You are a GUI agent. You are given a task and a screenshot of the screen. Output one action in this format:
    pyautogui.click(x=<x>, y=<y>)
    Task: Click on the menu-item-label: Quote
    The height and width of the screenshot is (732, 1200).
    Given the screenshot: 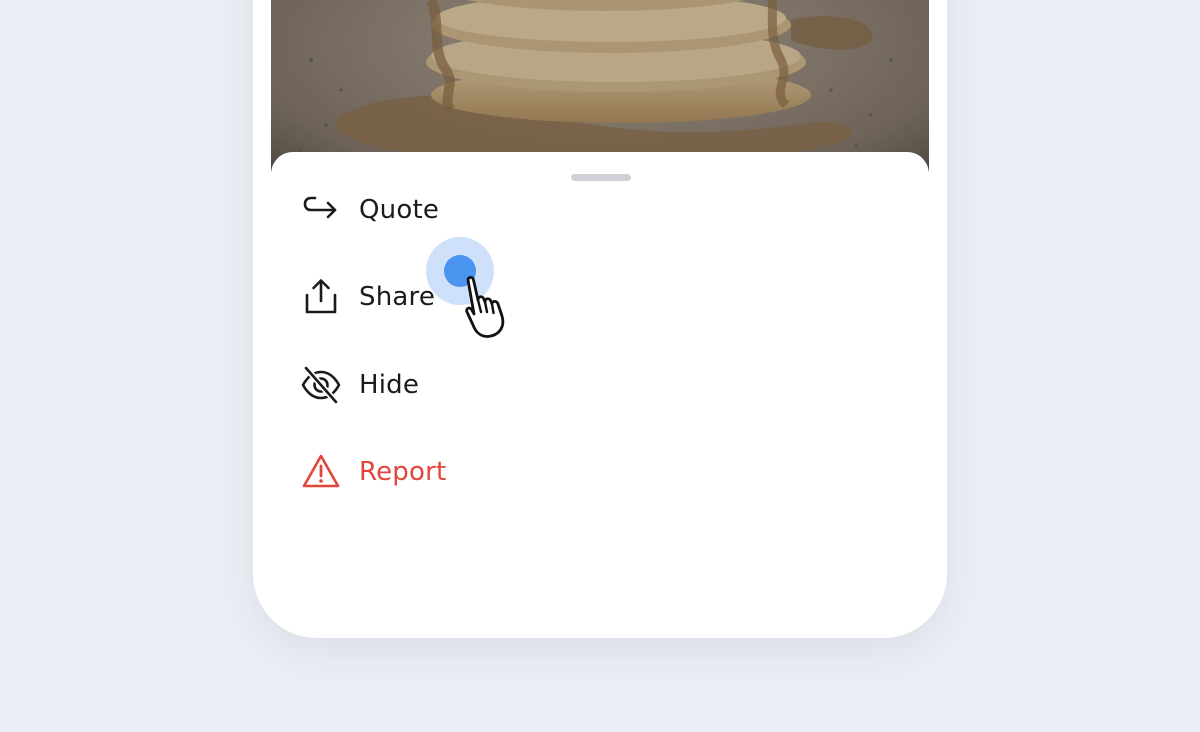 What is the action you would take?
    pyautogui.click(x=399, y=210)
    